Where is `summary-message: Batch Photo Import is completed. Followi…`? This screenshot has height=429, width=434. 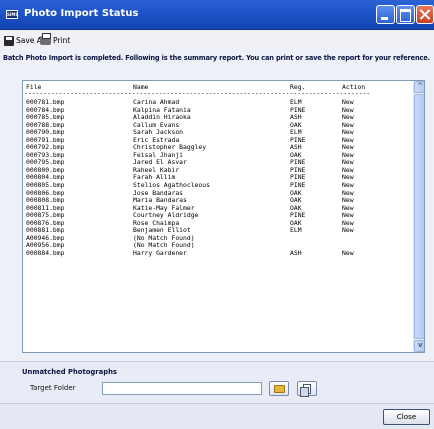
summary-message: Batch Photo Import is completed. Followi… is located at coordinates (216, 58).